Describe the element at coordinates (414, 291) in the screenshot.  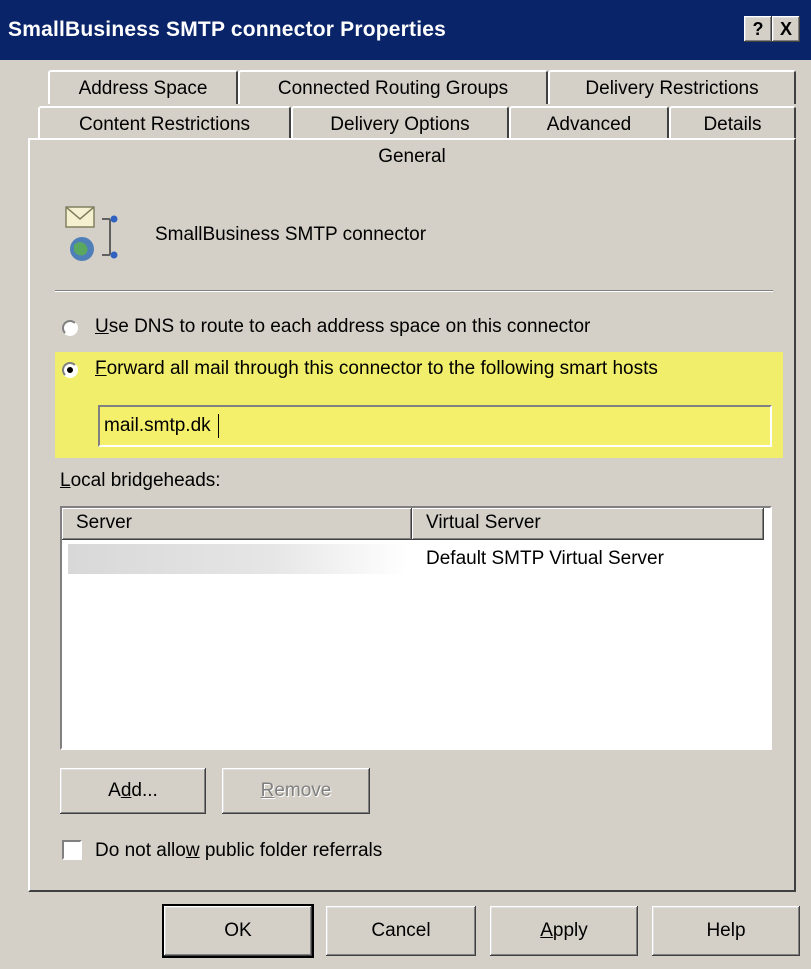
I see `separator` at that location.